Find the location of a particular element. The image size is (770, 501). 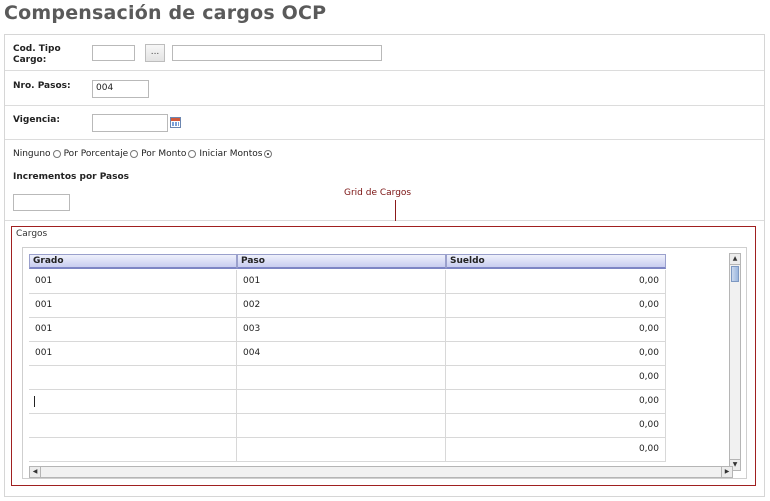

radio-iniciar-montos-label: Iniciar Montos is located at coordinates (231, 154).